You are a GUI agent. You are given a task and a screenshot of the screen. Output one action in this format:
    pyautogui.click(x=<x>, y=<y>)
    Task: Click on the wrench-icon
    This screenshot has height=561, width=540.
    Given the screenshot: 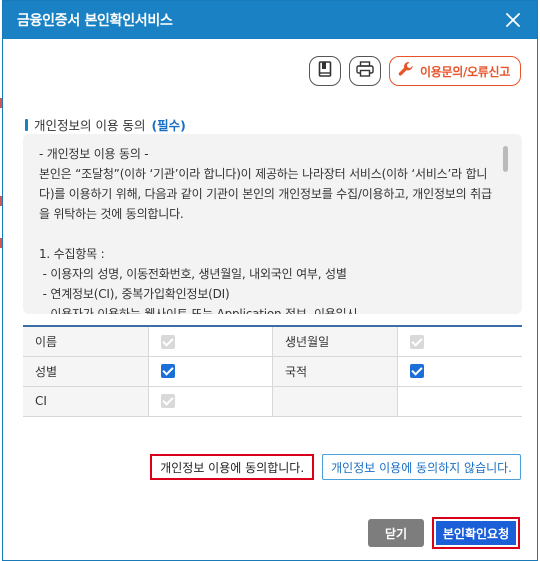 What is the action you would take?
    pyautogui.click(x=406, y=71)
    